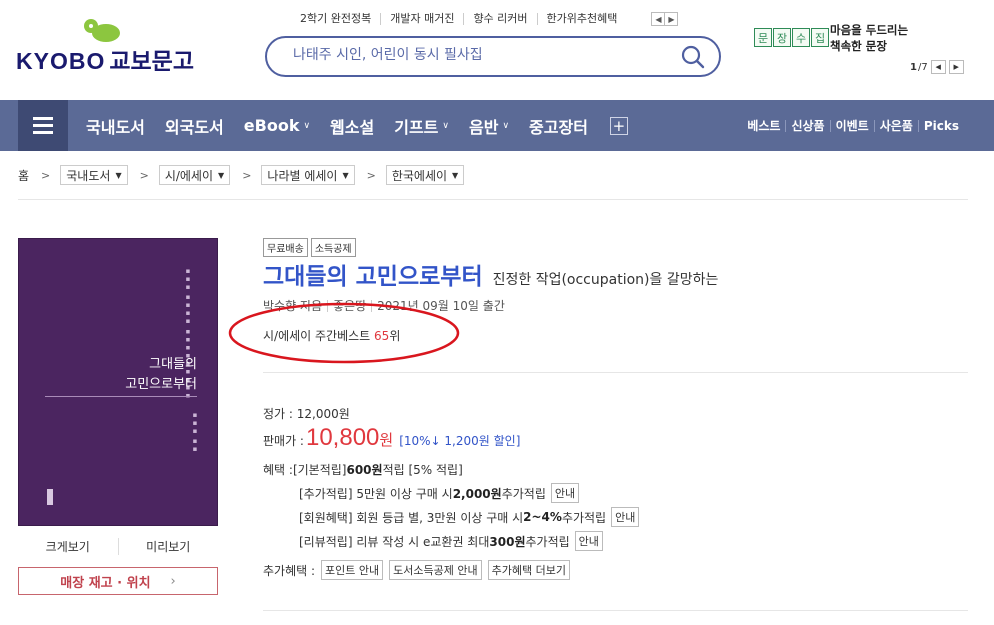  What do you see at coordinates (118, 382) in the screenshot?
I see `book-cover: ▪▪▪ ▪▪▪▪ ▪▪▪▪▪▪▪▪▪ 그대들의 고민으로부터 ▪▪▪ ▪▪` at bounding box center [118, 382].